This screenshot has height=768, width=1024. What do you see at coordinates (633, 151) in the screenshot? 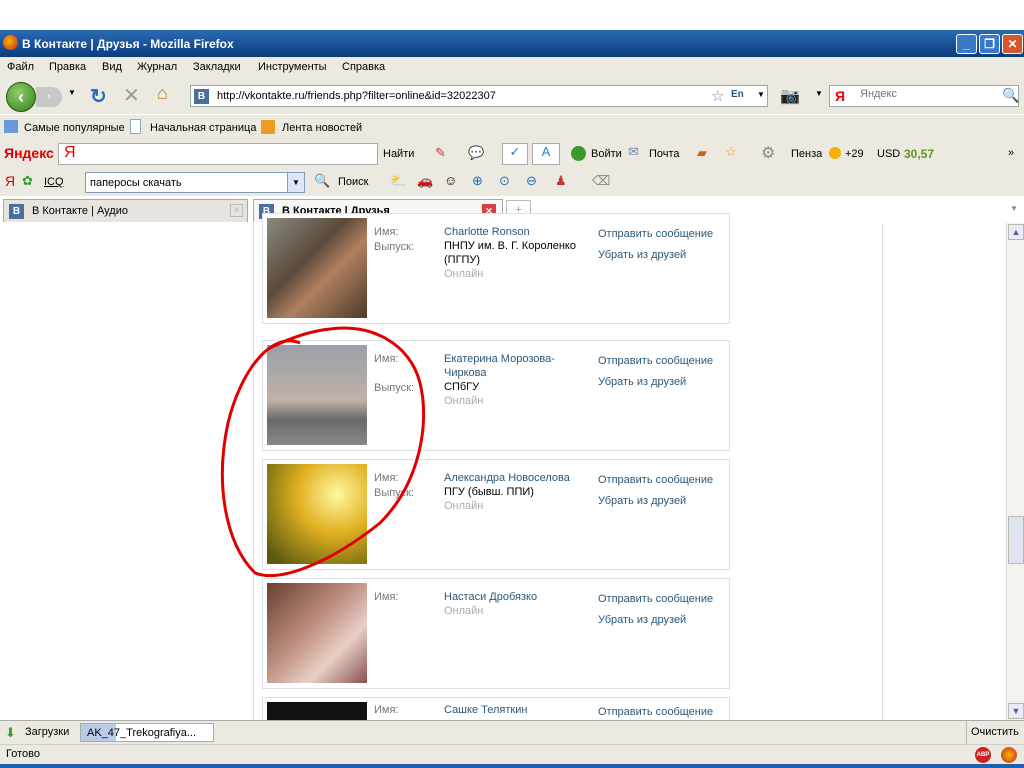
I see `mail-icon: ✉` at bounding box center [633, 151].